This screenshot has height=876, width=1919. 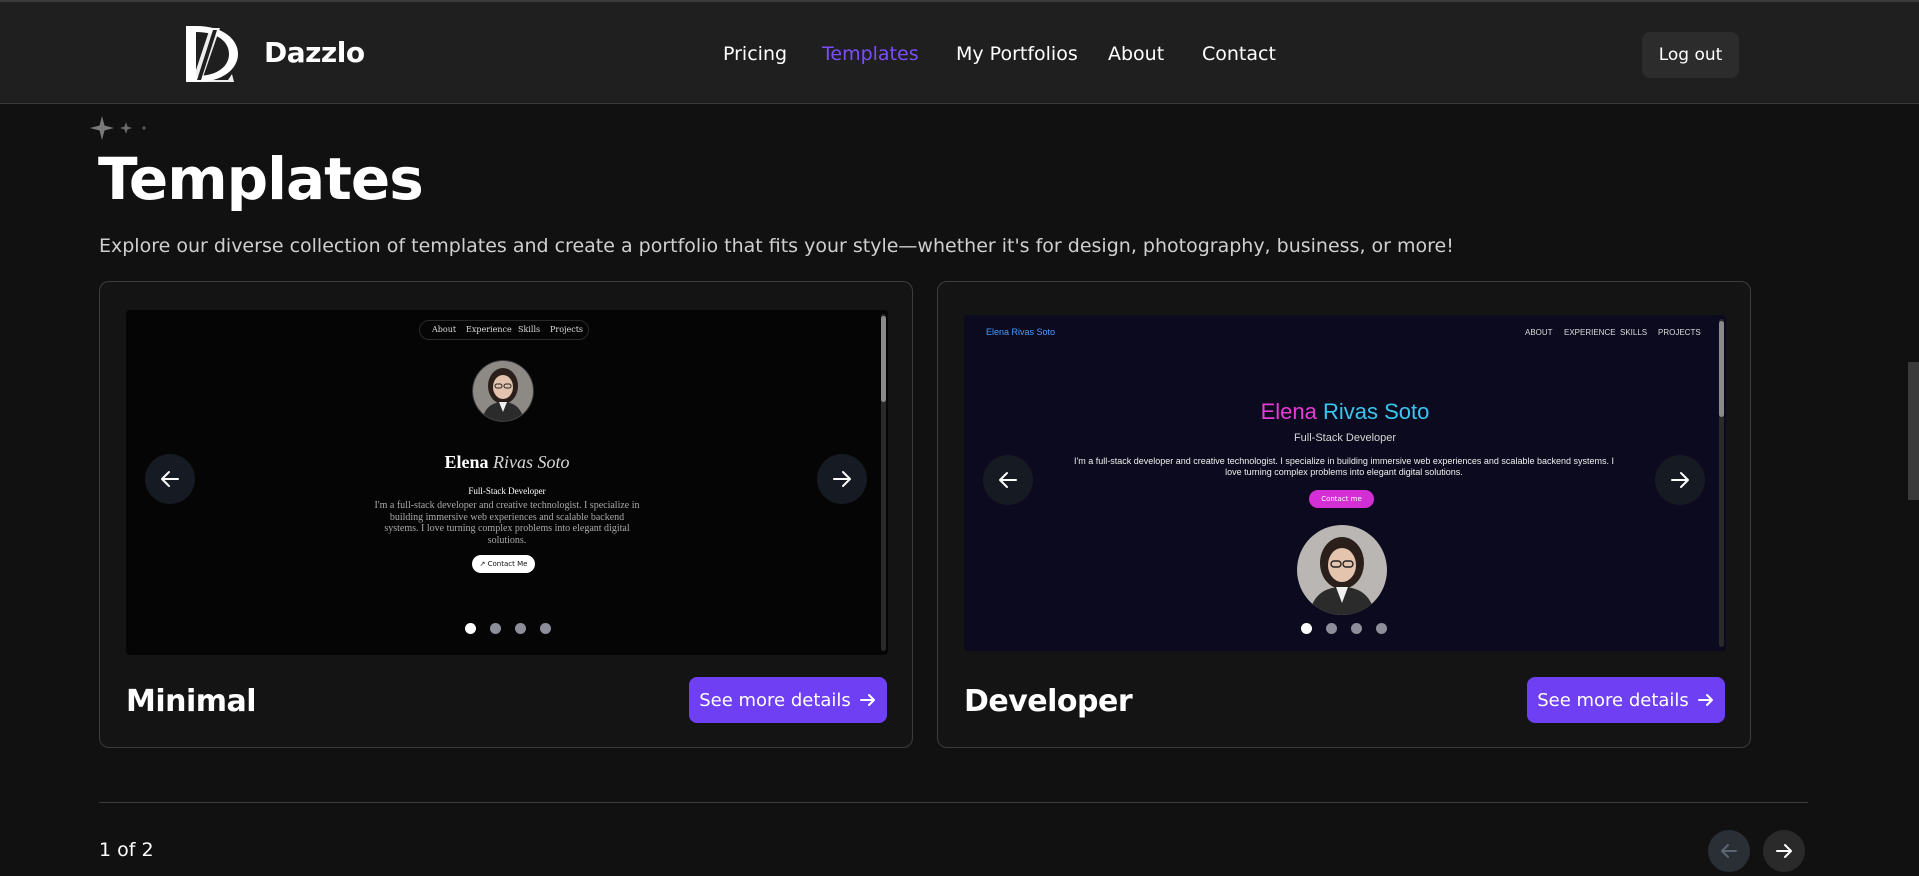 I want to click on preview-nav-item: About, so click(x=444, y=329).